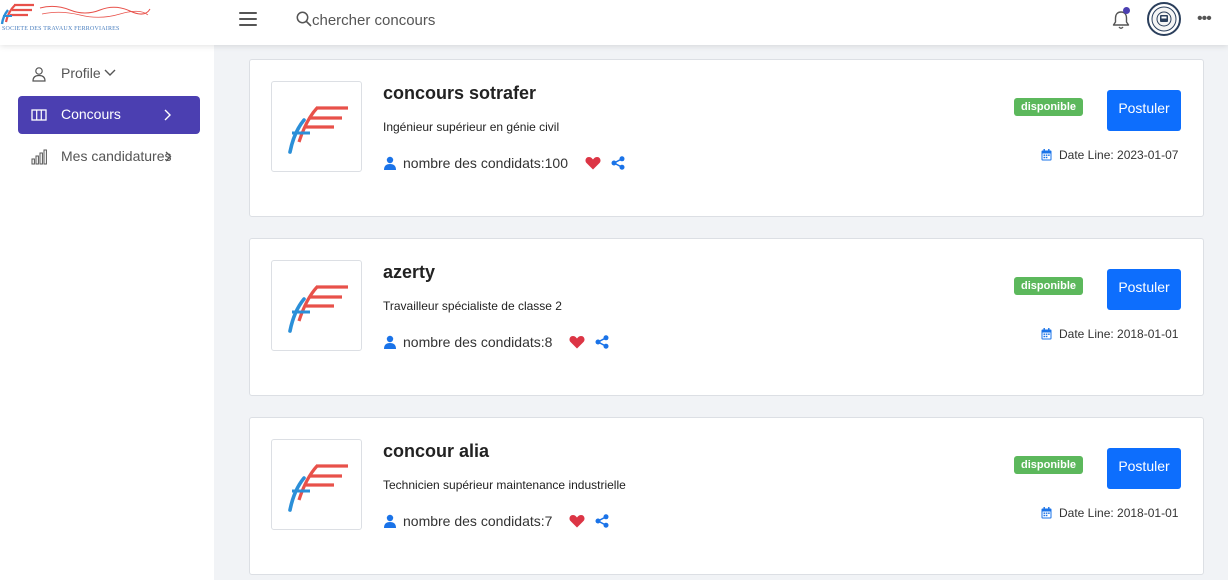  I want to click on search-icon, so click(304, 19).